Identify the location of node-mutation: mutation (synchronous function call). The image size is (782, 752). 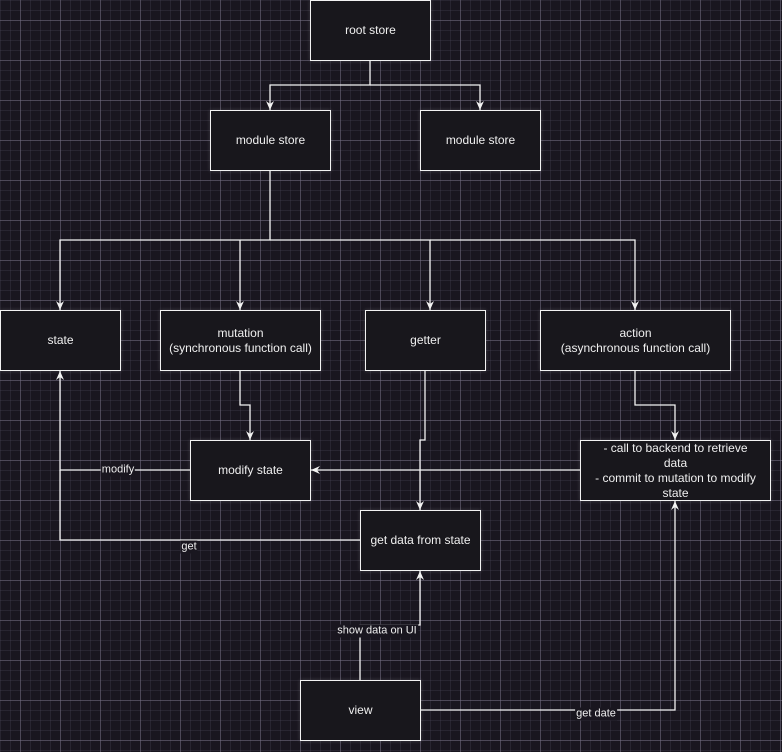
(240, 340).